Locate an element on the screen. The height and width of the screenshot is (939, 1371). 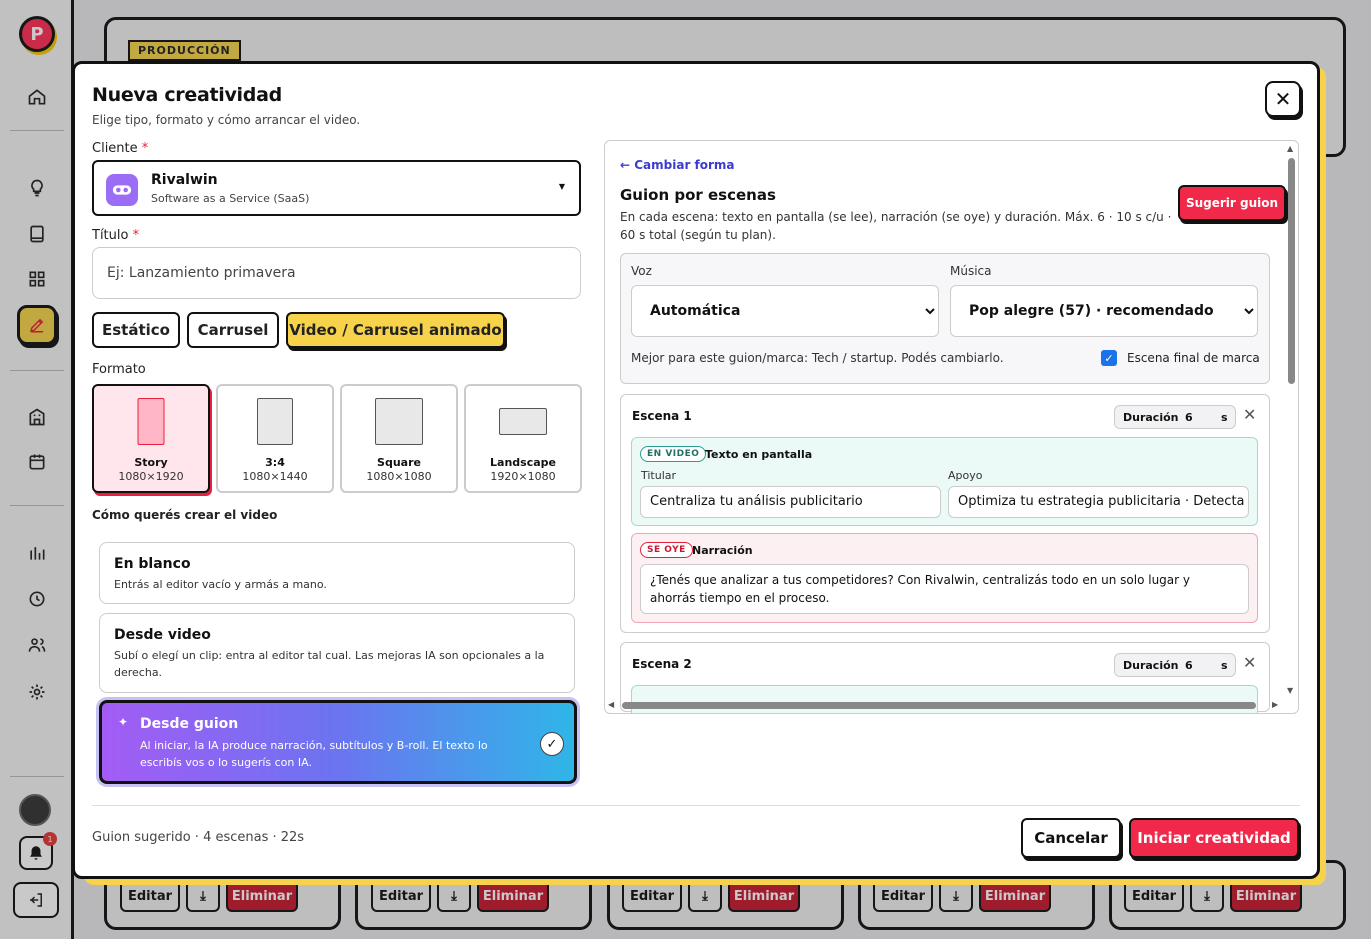
music-label: Música is located at coordinates (971, 271).